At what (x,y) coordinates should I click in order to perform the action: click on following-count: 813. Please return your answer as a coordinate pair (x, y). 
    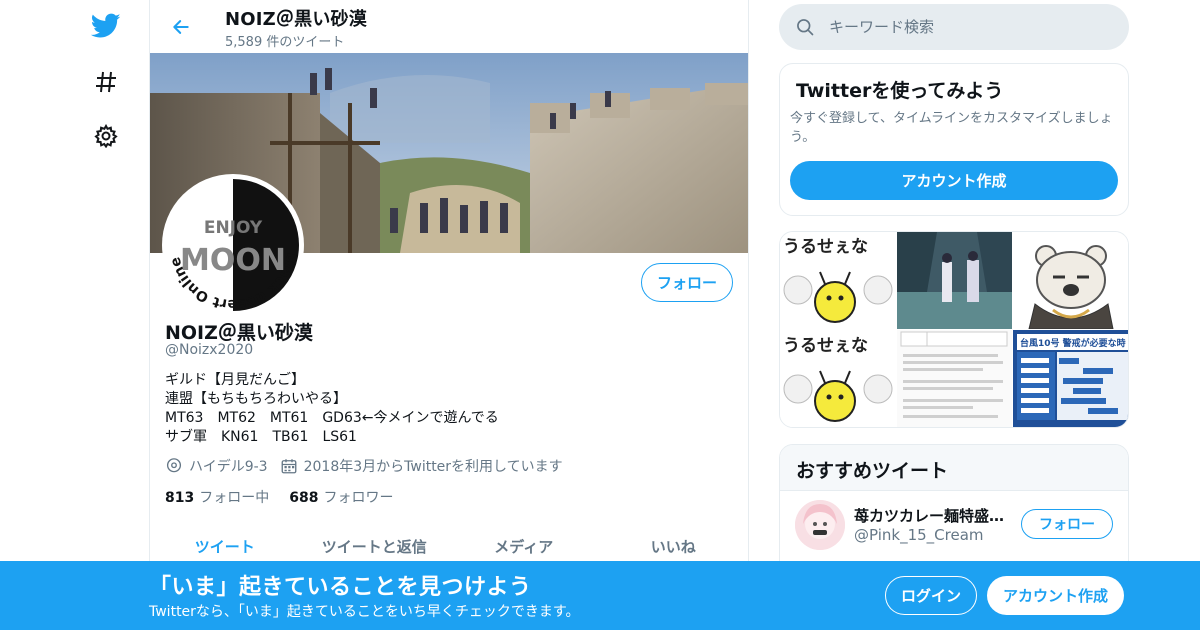
    Looking at the image, I should click on (180, 498).